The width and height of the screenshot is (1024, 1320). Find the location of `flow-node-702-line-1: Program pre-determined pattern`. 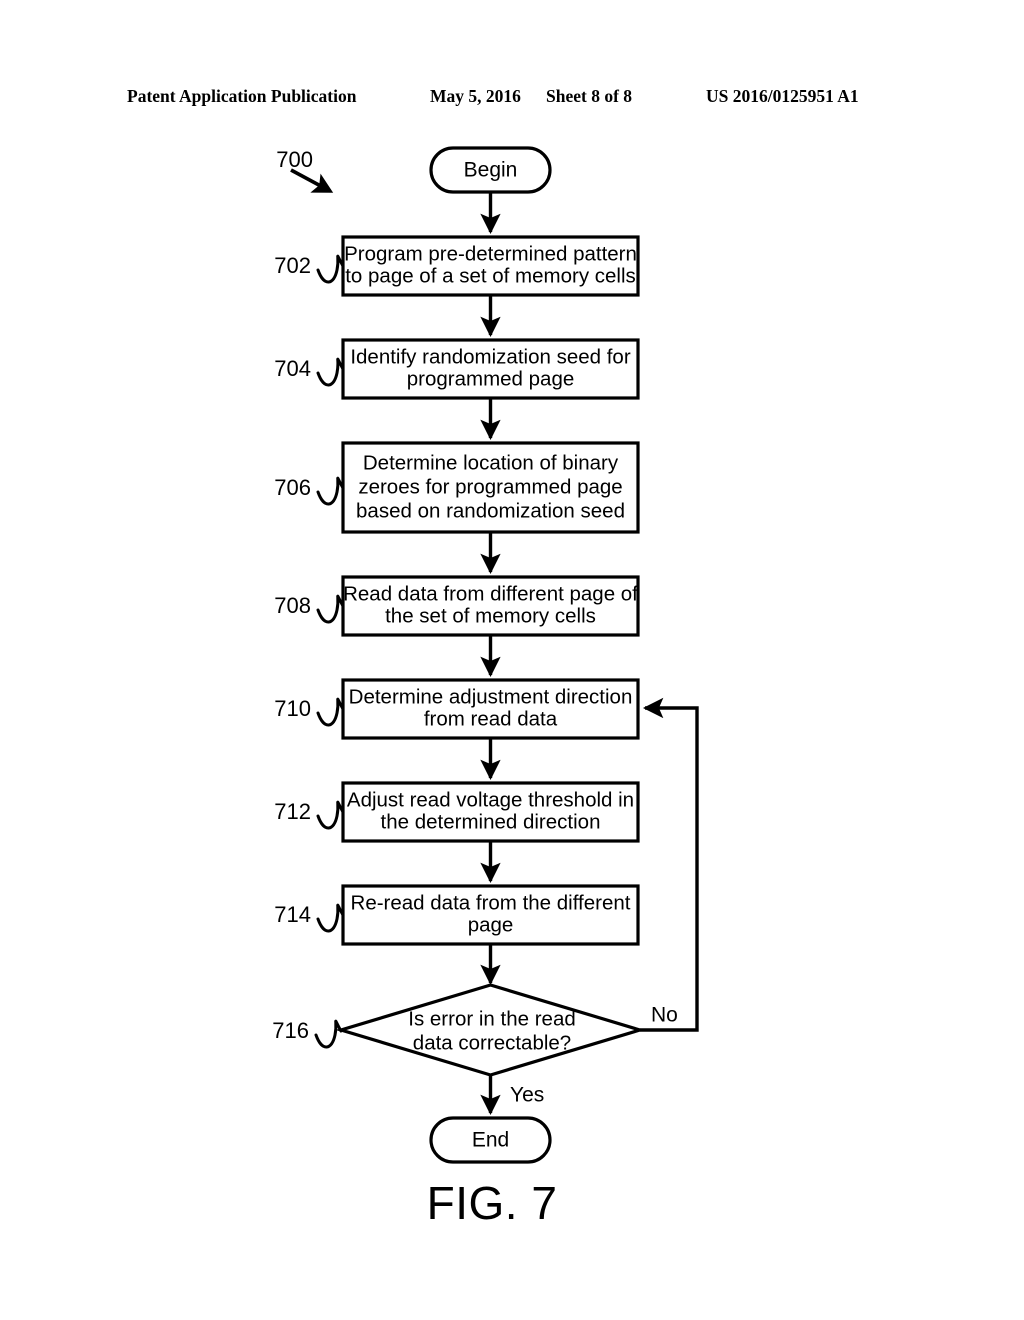

flow-node-702-line-1: Program pre-determined pattern is located at coordinates (490, 253).